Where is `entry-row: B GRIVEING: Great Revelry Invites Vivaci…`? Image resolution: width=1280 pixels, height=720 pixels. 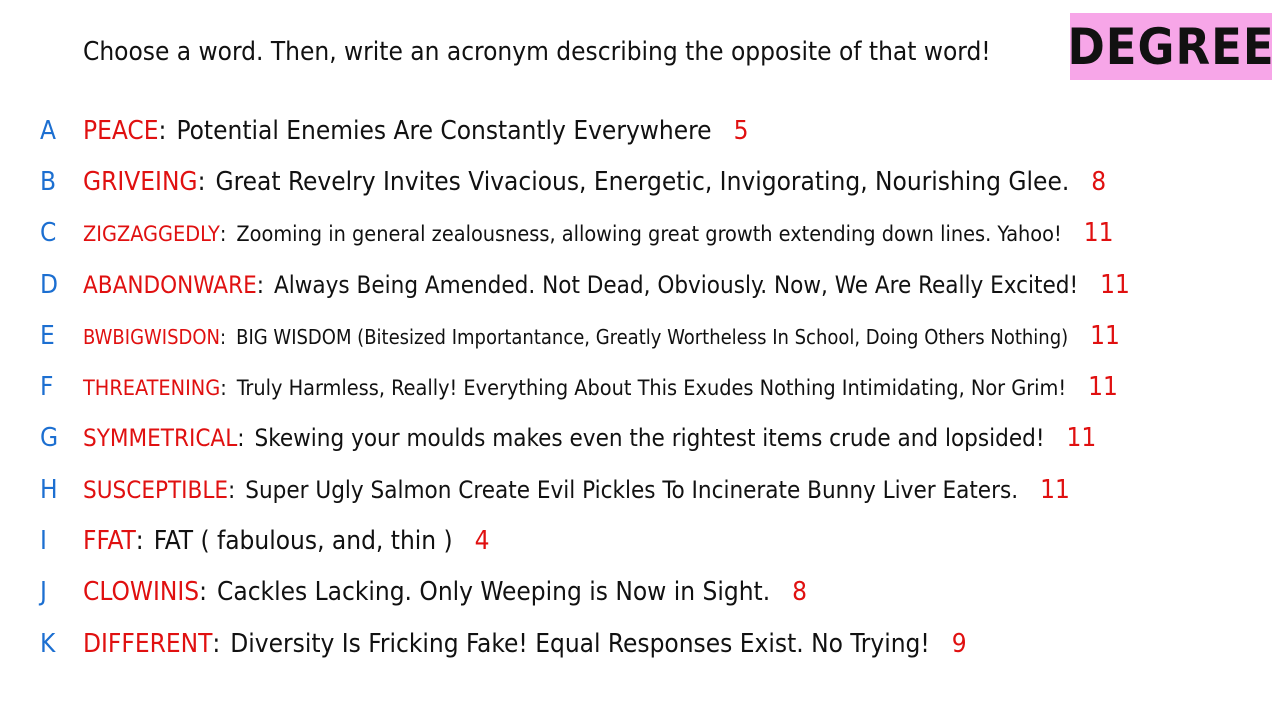 entry-row: B GRIVEING: Great Revelry Invites Vivaci… is located at coordinates (573, 181).